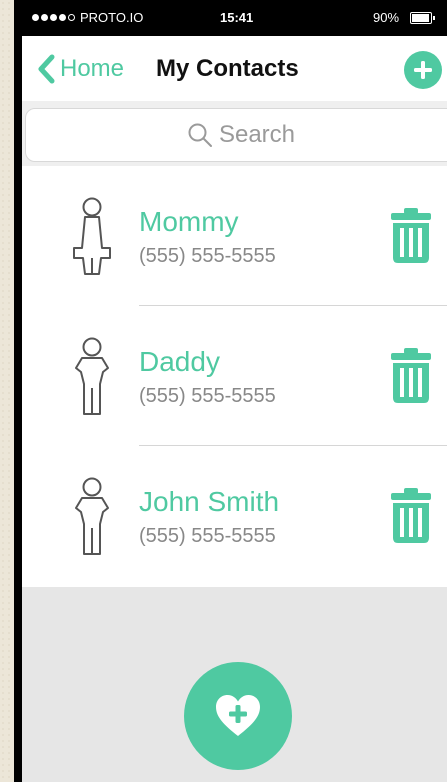  Describe the element at coordinates (53, 17) in the screenshot. I see `signal-strength-icon` at that location.